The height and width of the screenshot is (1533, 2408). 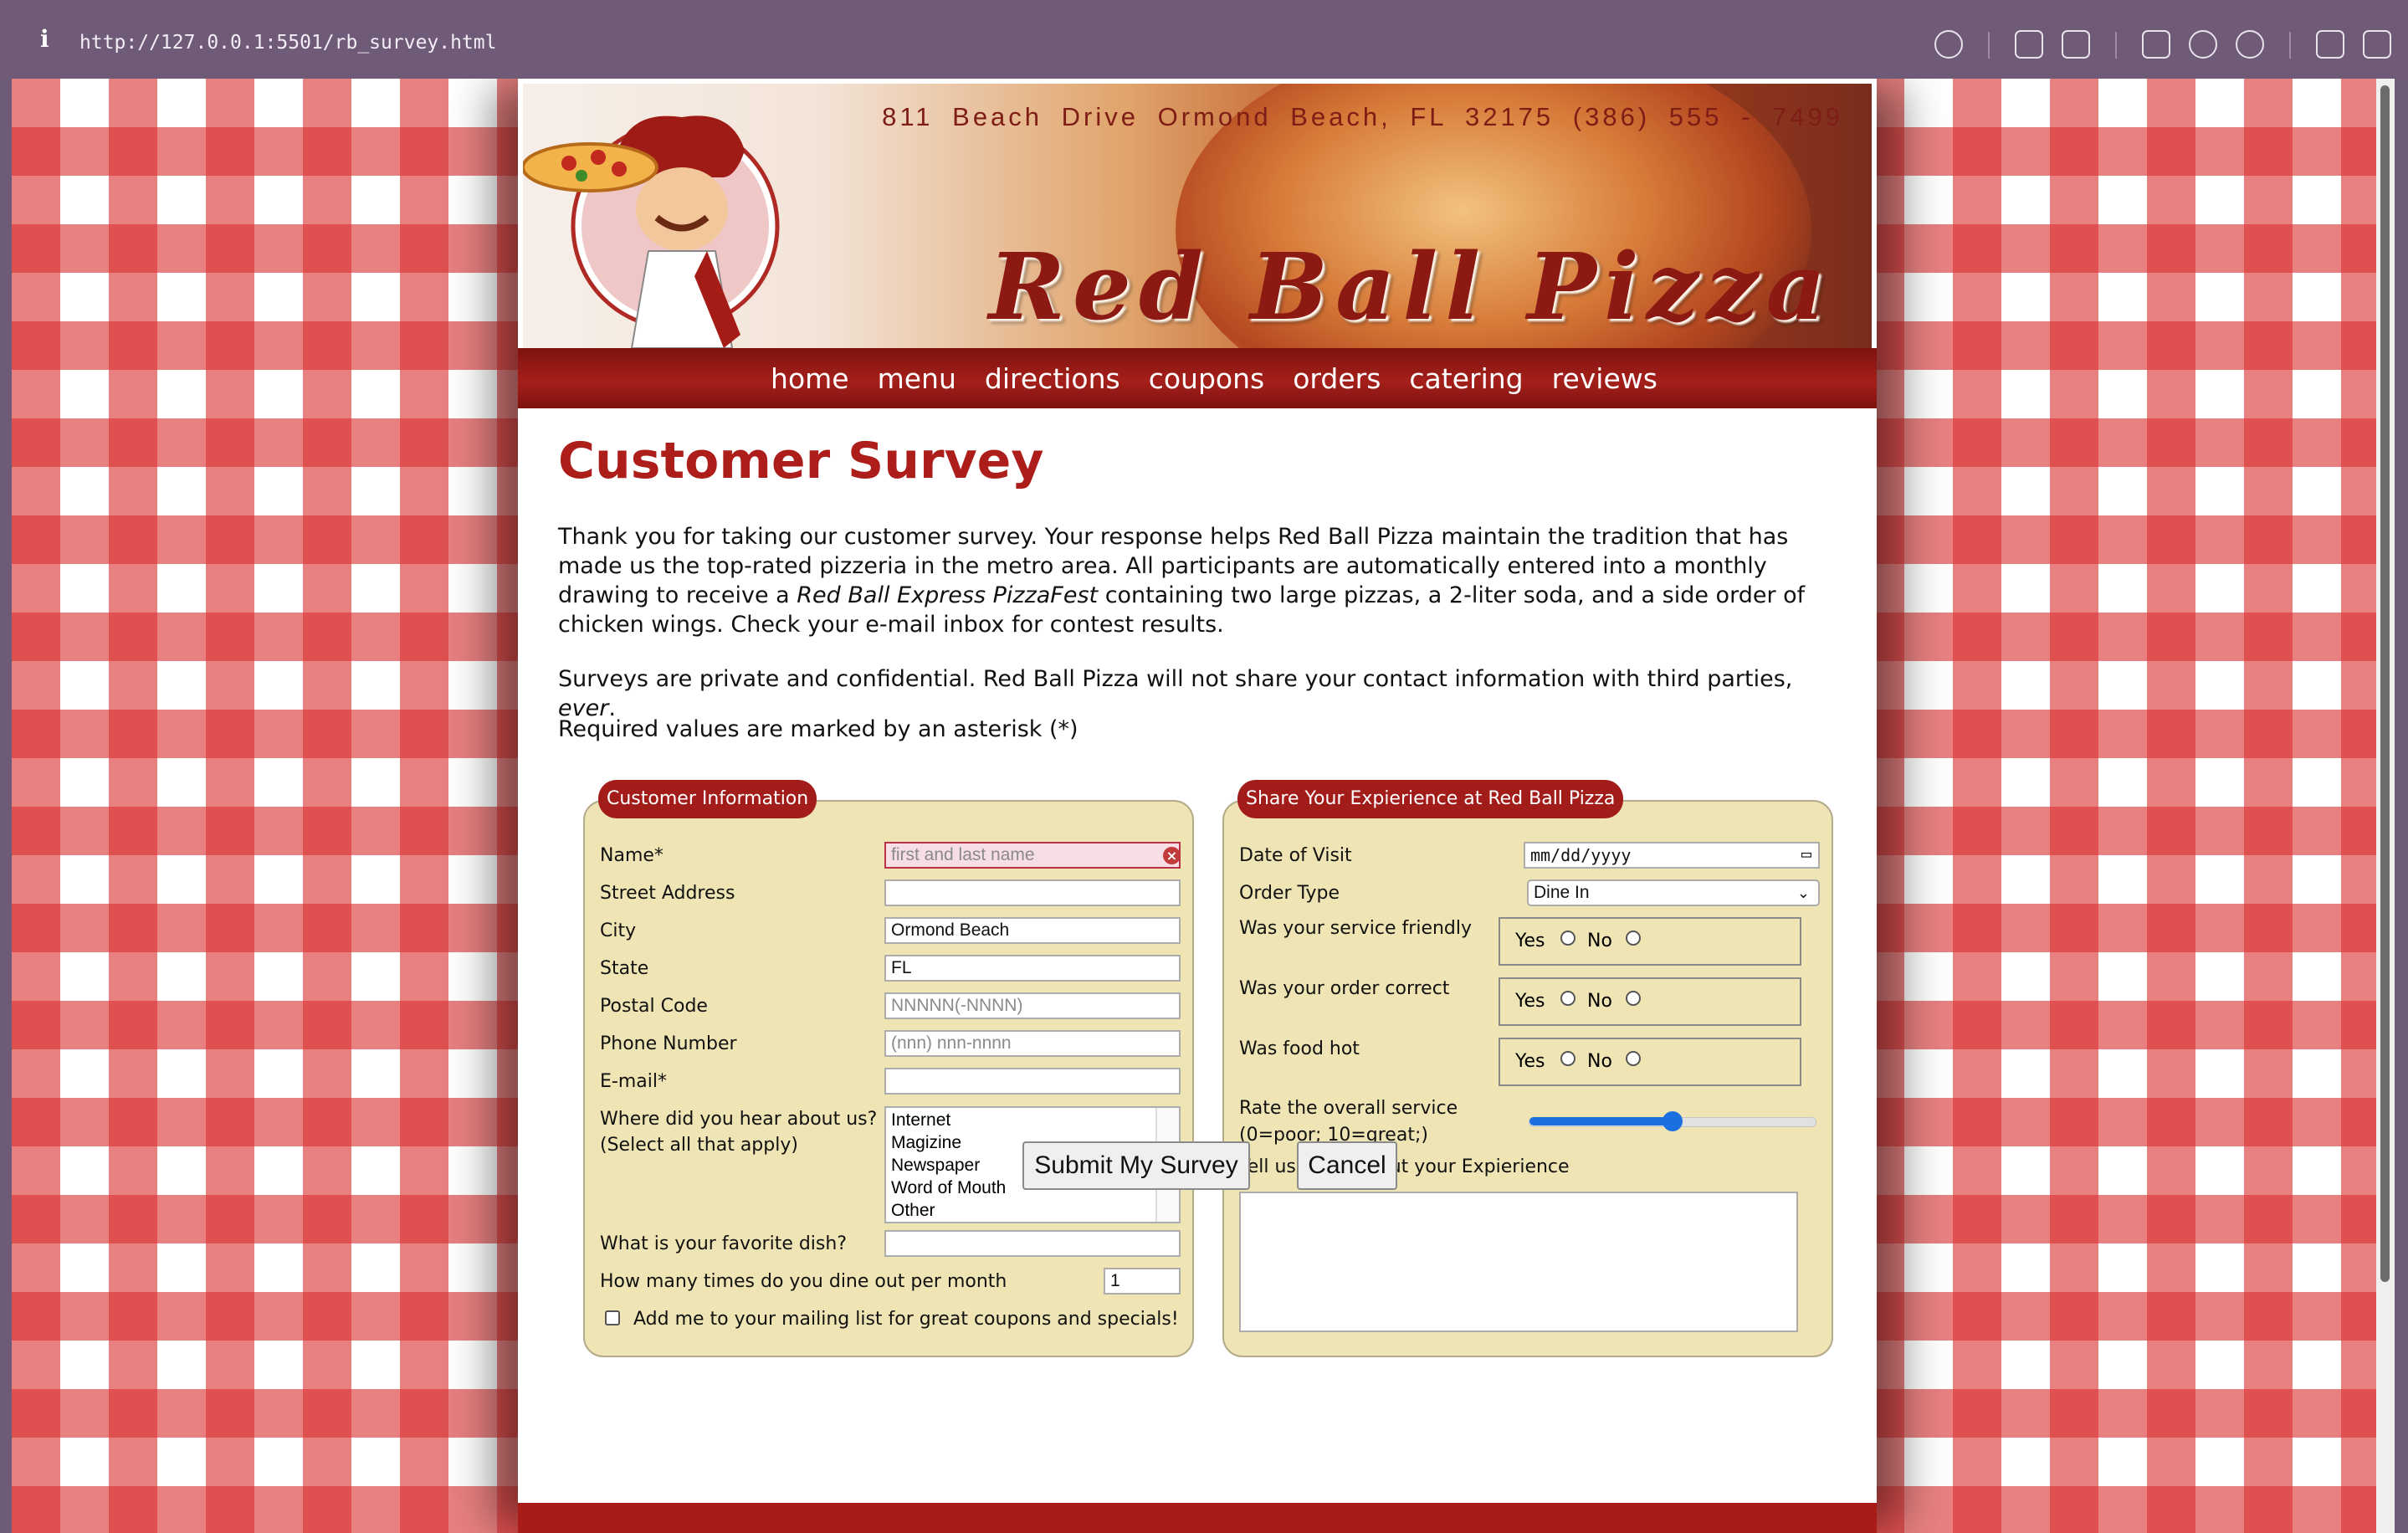 What do you see at coordinates (1348, 1108) in the screenshot?
I see `rate-label: Rate the overall service` at bounding box center [1348, 1108].